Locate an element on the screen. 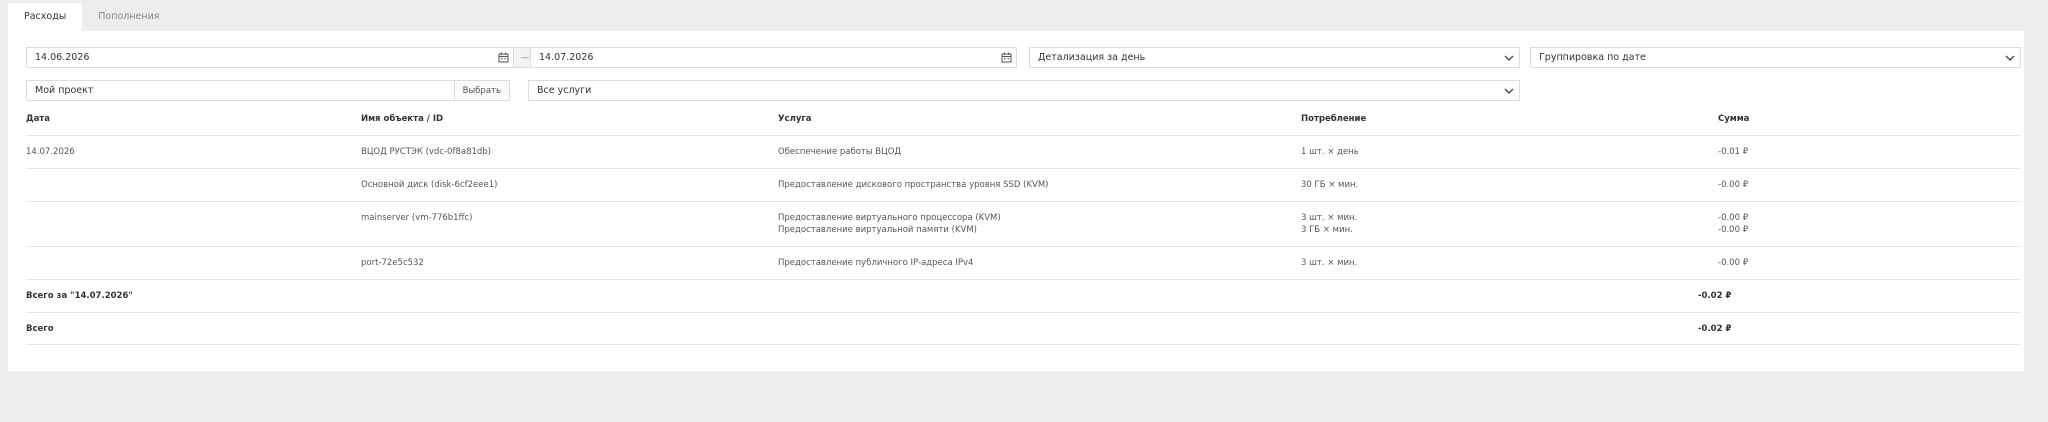 Image resolution: width=2048 pixels, height=422 pixels. column-header-consumption: Потребление is located at coordinates (1334, 119).